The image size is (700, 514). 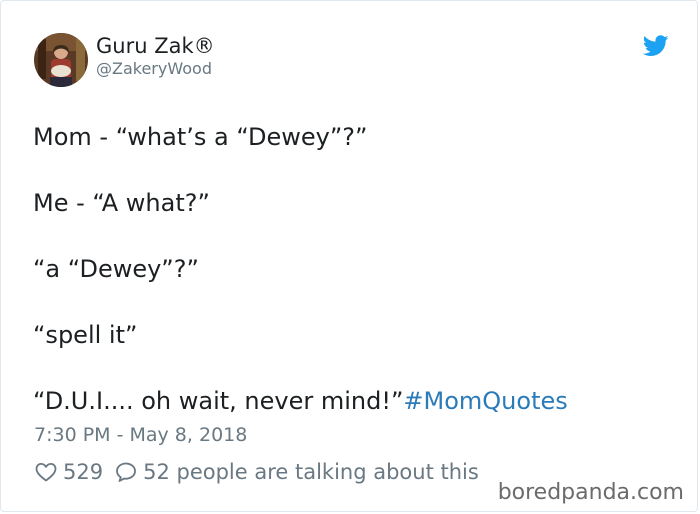 What do you see at coordinates (126, 472) in the screenshot?
I see `speech-bubble-icon` at bounding box center [126, 472].